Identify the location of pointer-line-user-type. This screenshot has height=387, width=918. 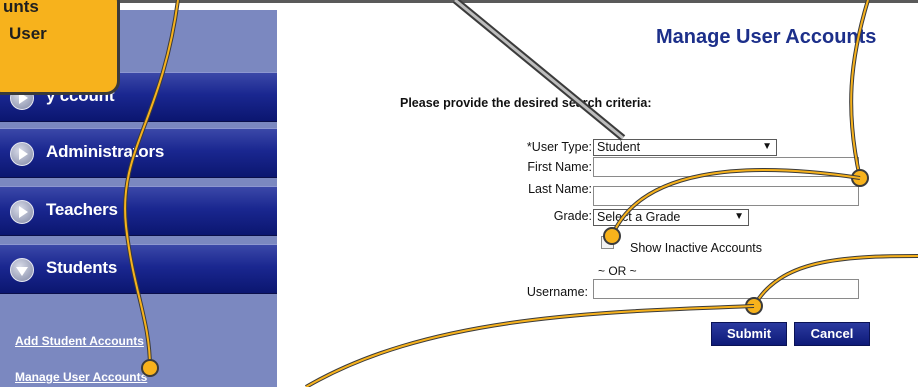
(539, 70).